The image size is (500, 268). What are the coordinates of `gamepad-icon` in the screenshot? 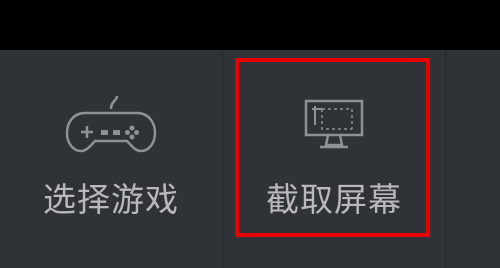 It's located at (111, 124).